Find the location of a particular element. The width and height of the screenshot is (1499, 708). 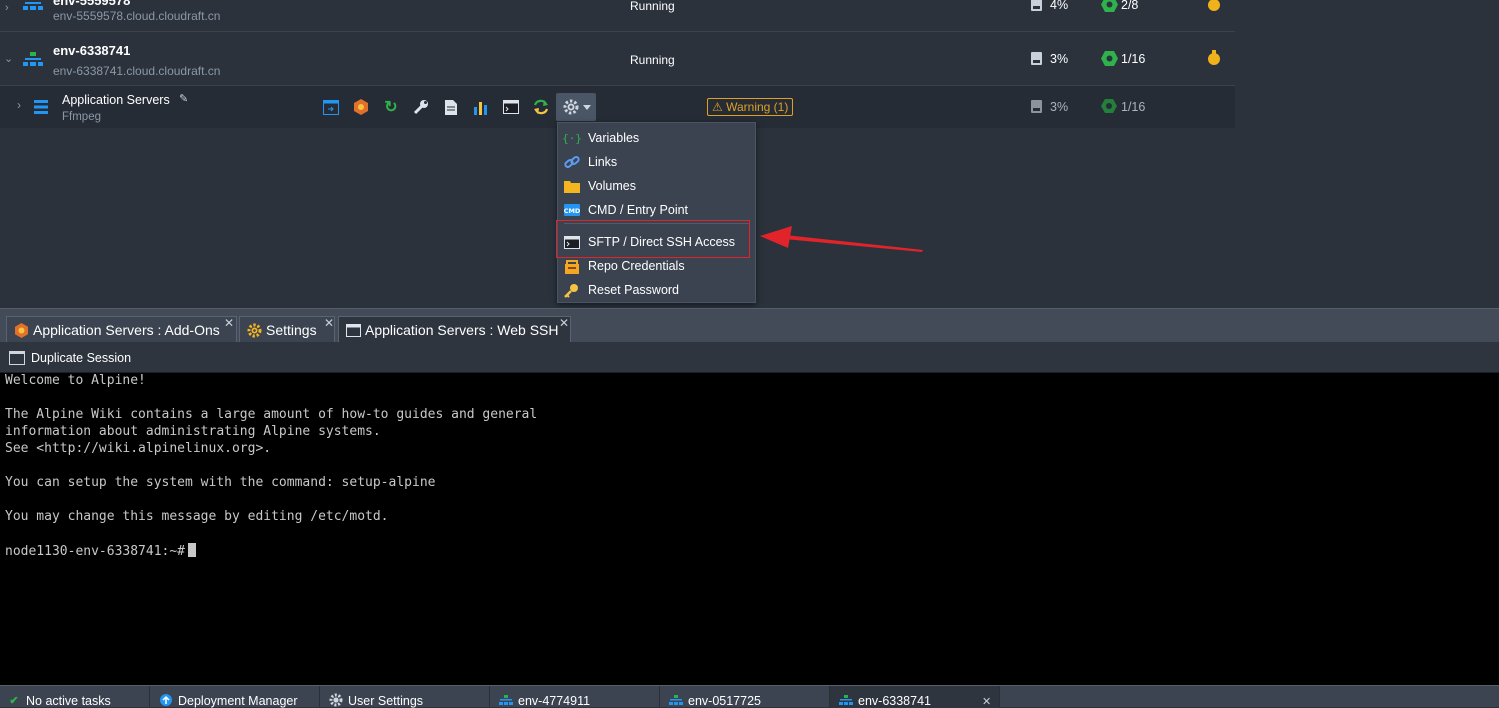

link-chain-icon is located at coordinates (572, 162).